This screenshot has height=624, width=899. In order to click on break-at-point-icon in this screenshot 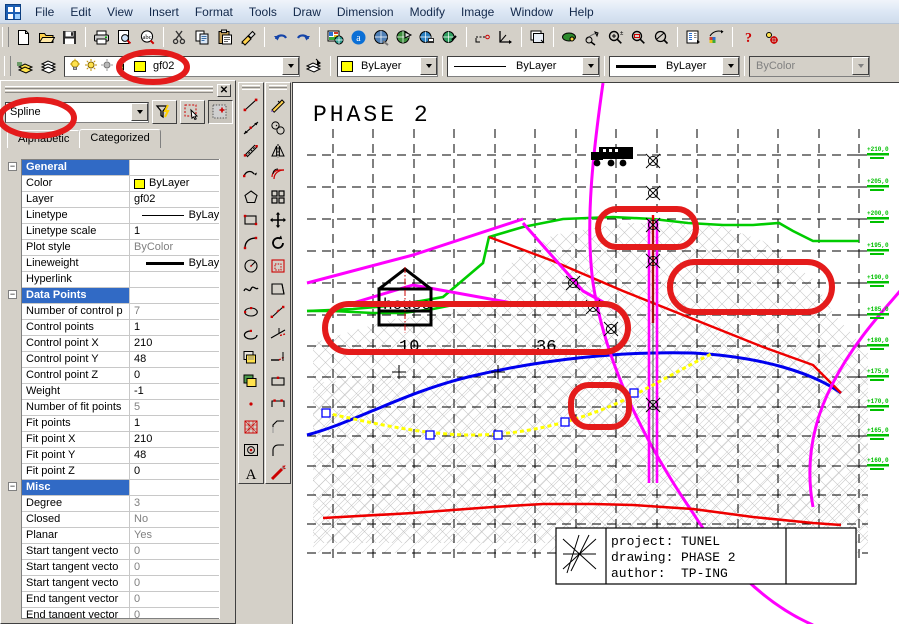, I will do `click(278, 380)`.